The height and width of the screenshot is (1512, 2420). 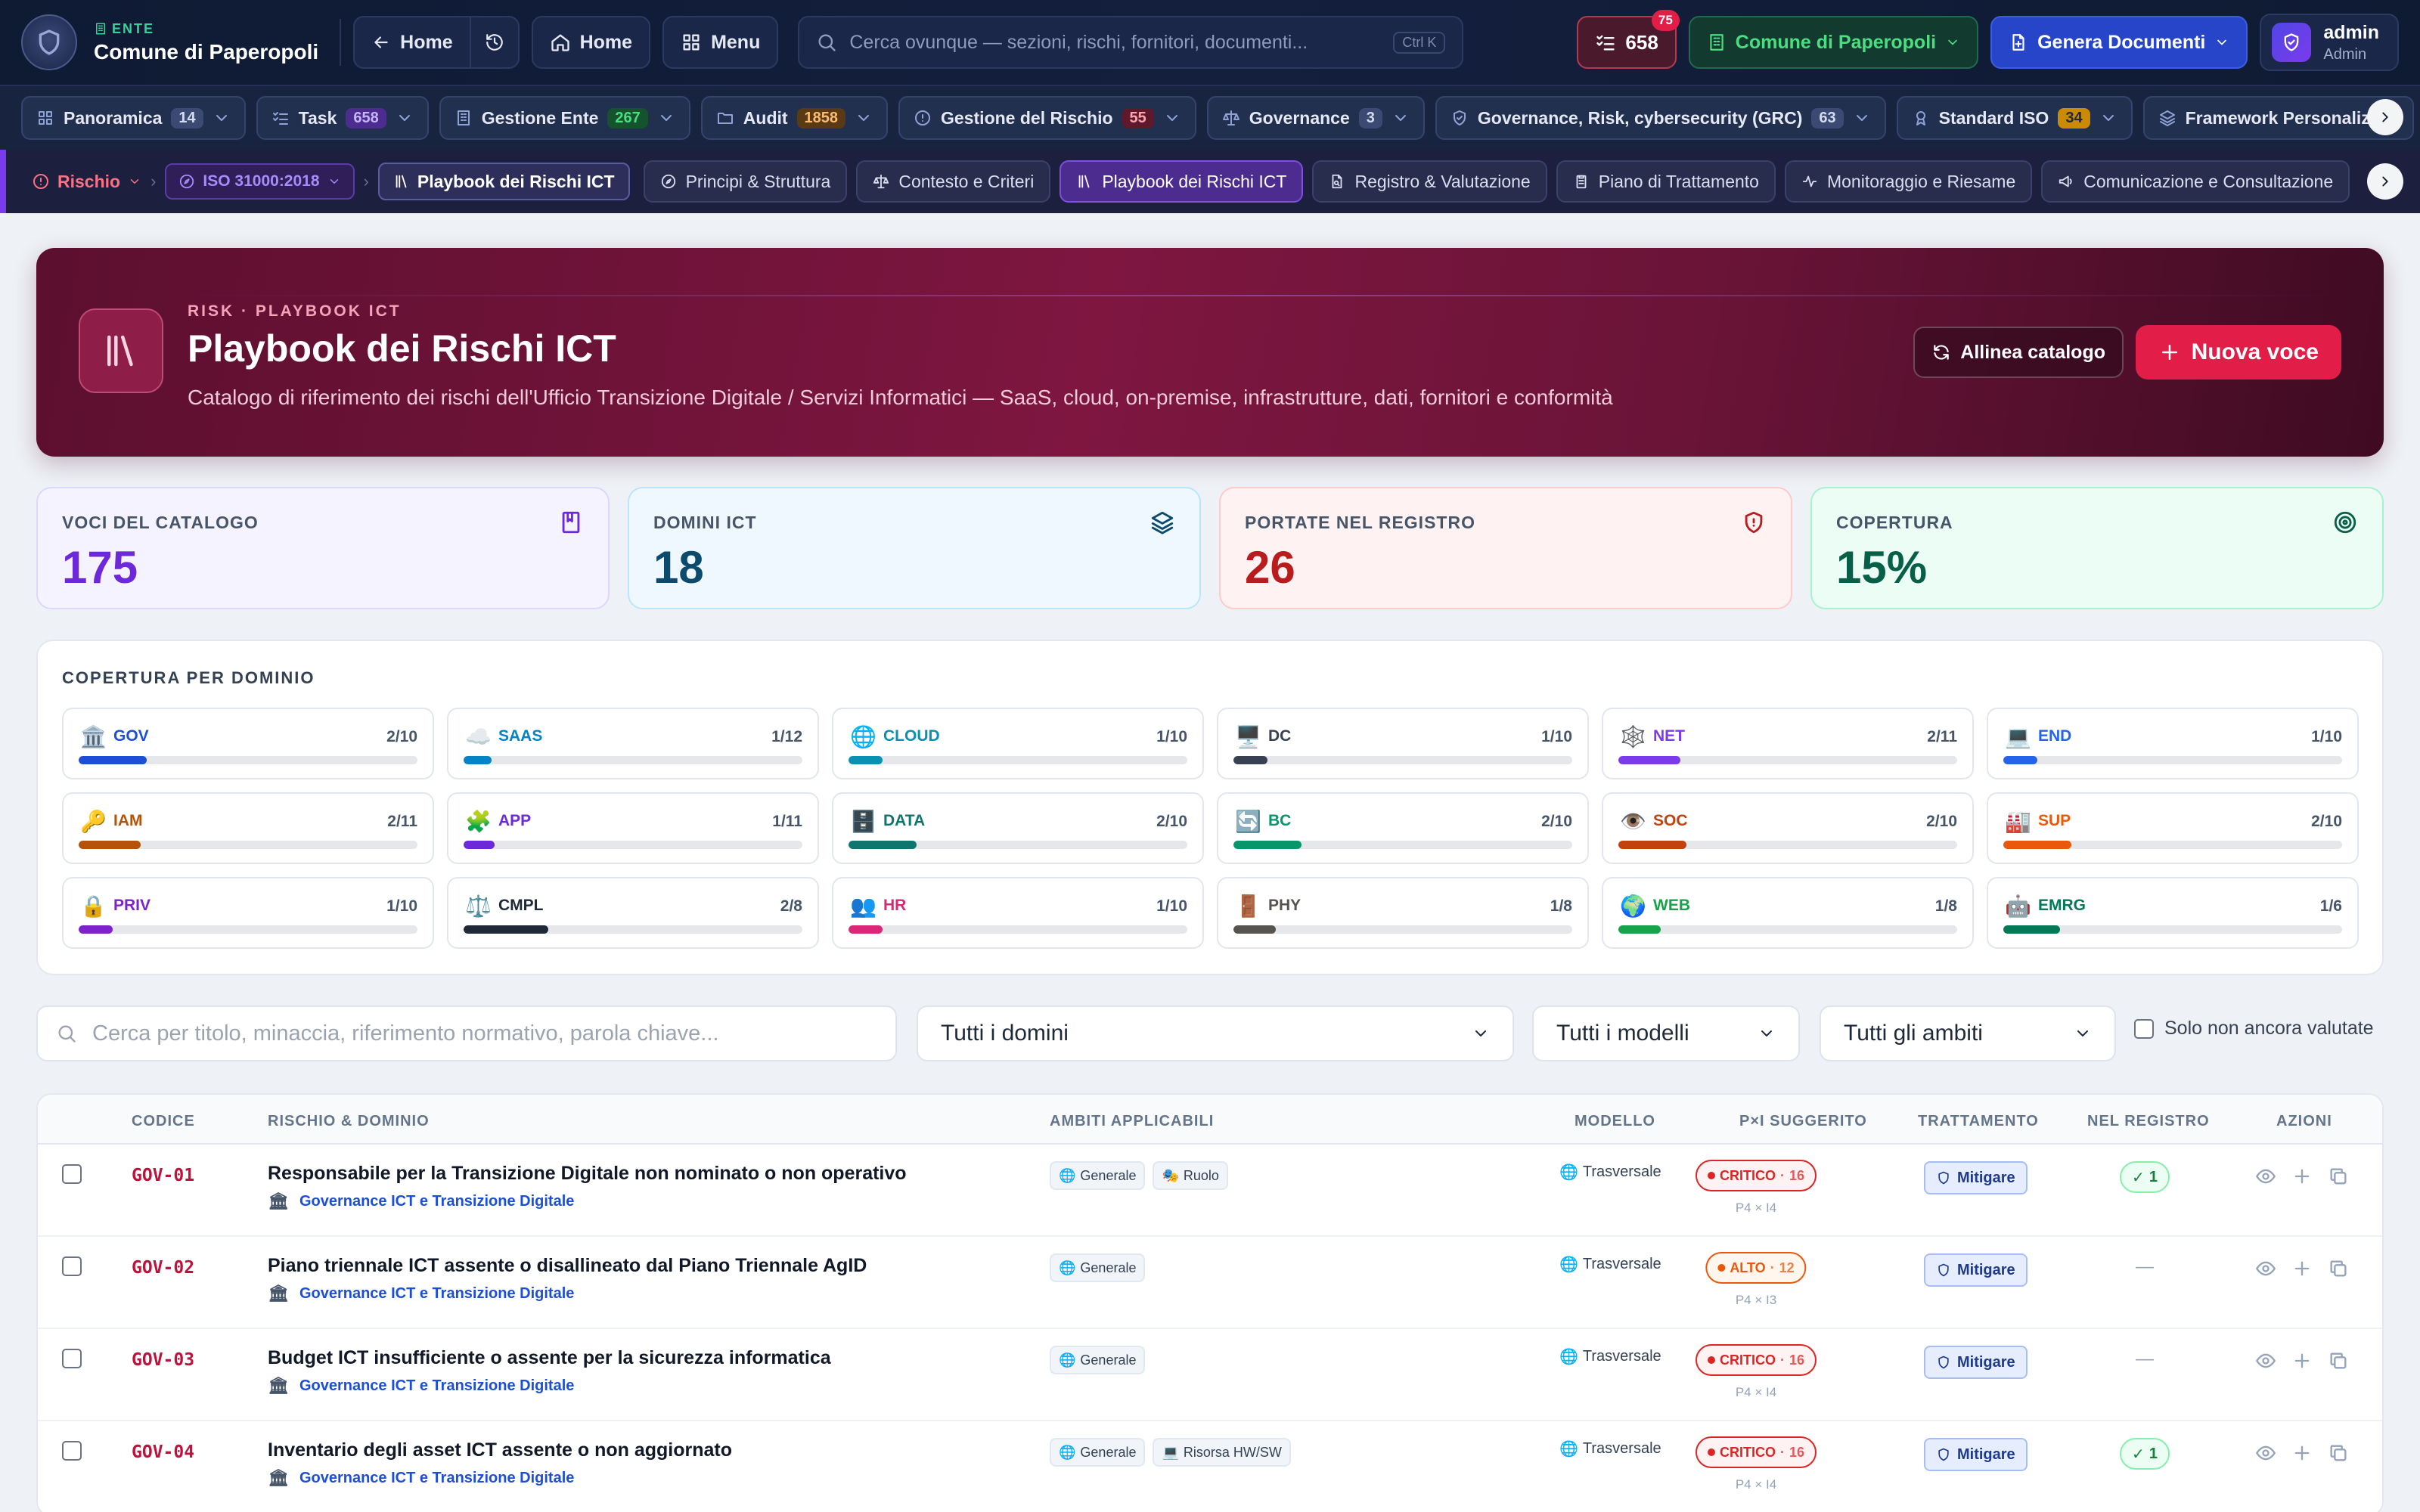 What do you see at coordinates (1628, 40) in the screenshot?
I see `tasks-button: 658 75` at bounding box center [1628, 40].